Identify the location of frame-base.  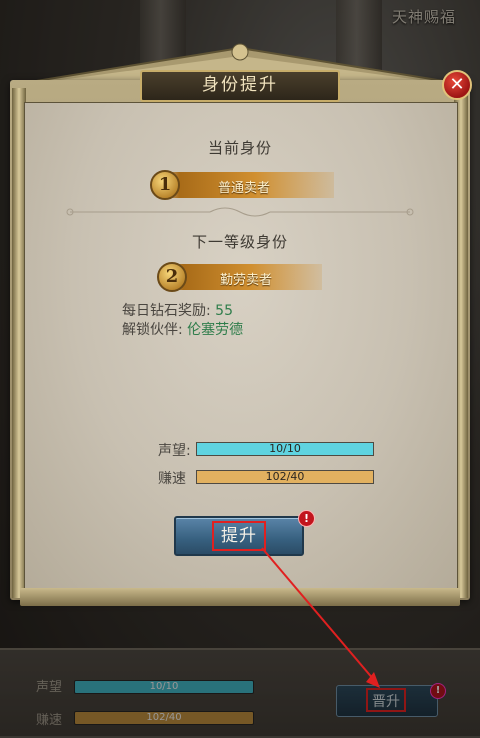
(240, 597).